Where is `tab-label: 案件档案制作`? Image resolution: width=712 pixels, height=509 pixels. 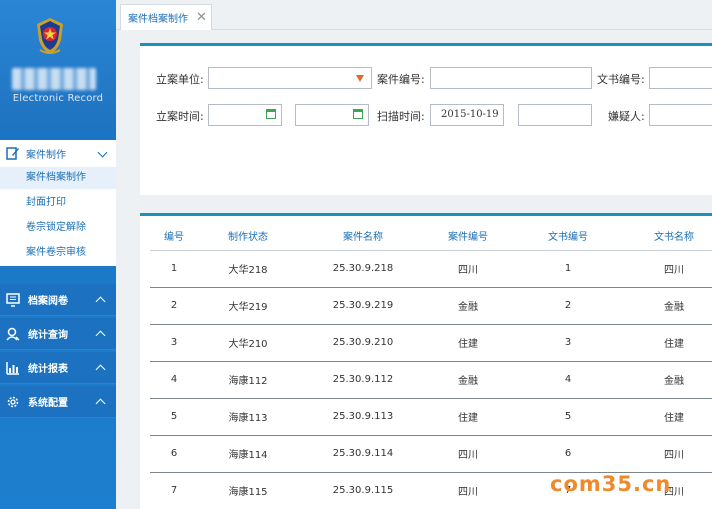 tab-label: 案件档案制作 is located at coordinates (158, 19).